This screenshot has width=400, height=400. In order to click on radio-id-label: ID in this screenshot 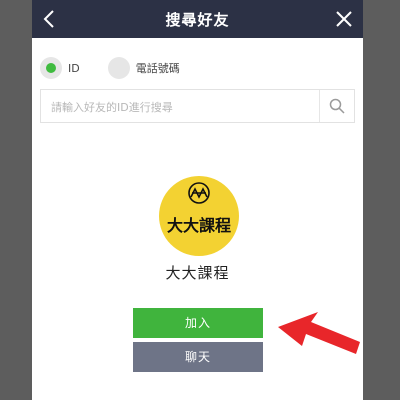, I will do `click(74, 68)`.